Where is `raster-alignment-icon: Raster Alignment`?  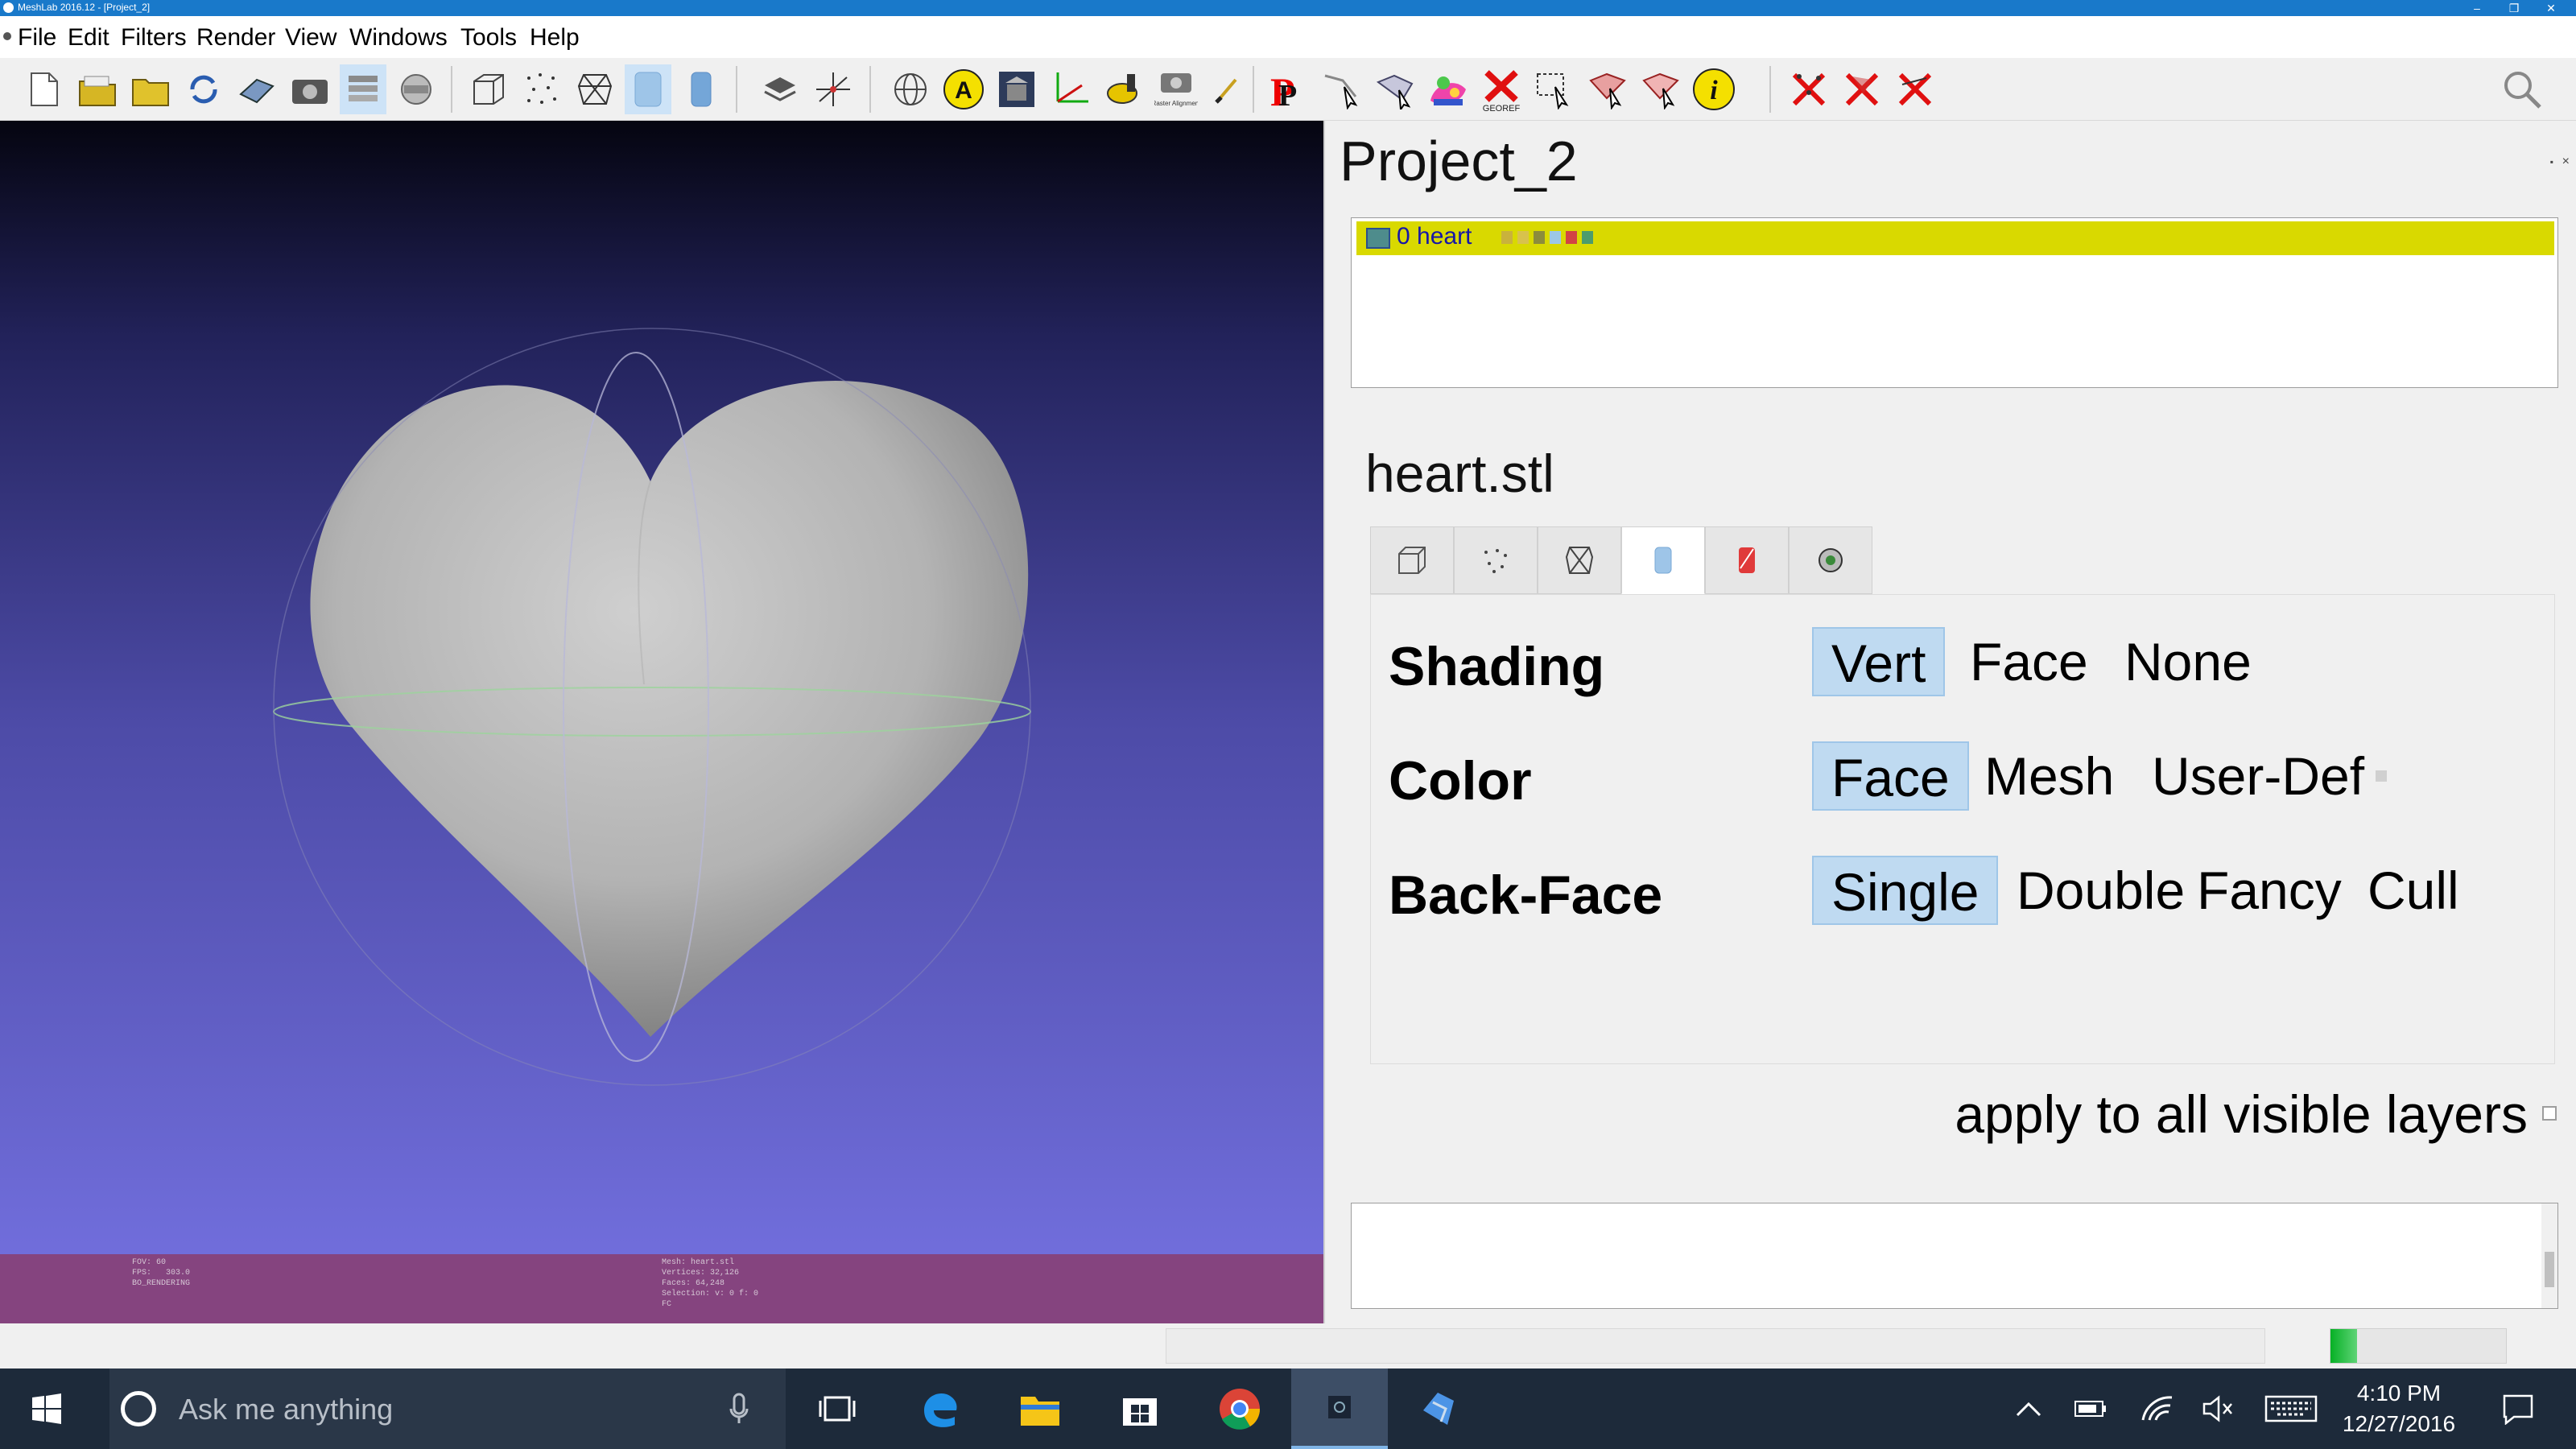 raster-alignment-icon: Raster Alignment is located at coordinates (1176, 89).